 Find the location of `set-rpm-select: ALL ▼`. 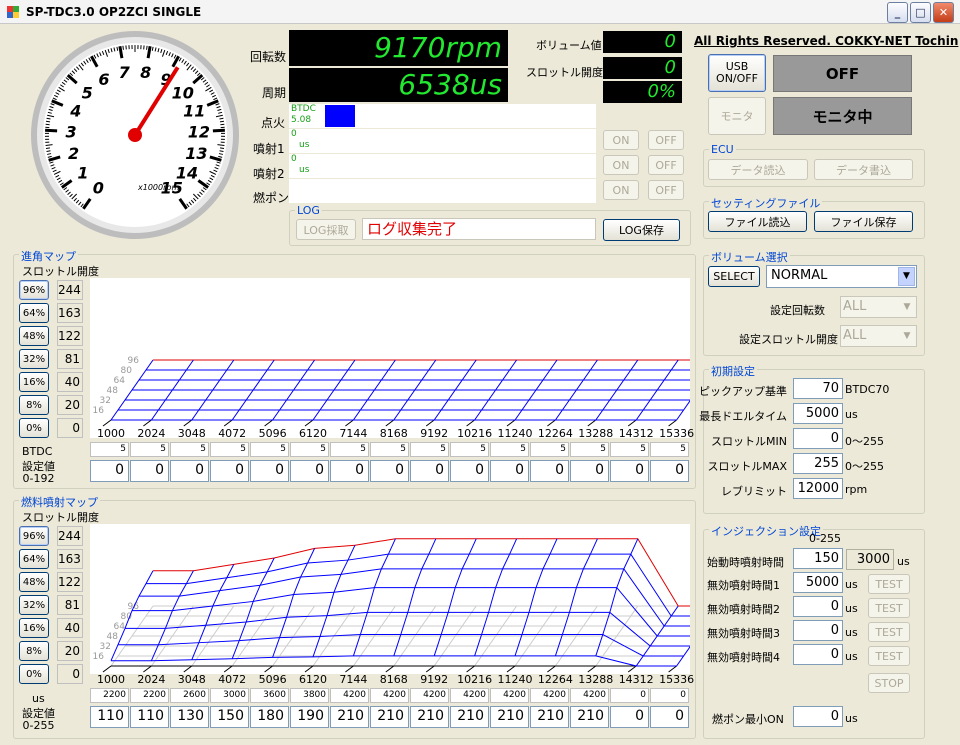

set-rpm-select: ALL ▼ is located at coordinates (878, 307).